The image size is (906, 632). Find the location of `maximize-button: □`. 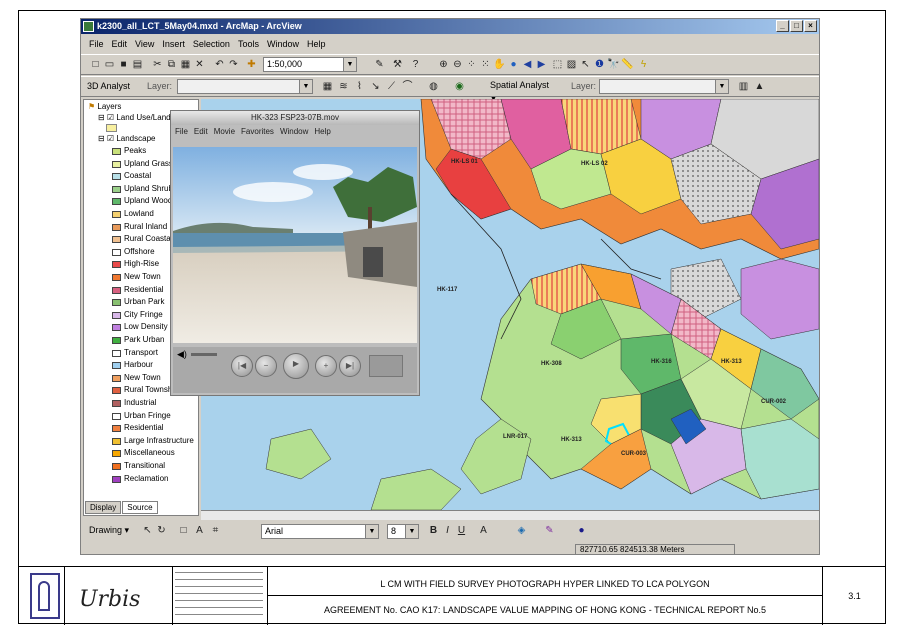

maximize-button: □ is located at coordinates (796, 26).